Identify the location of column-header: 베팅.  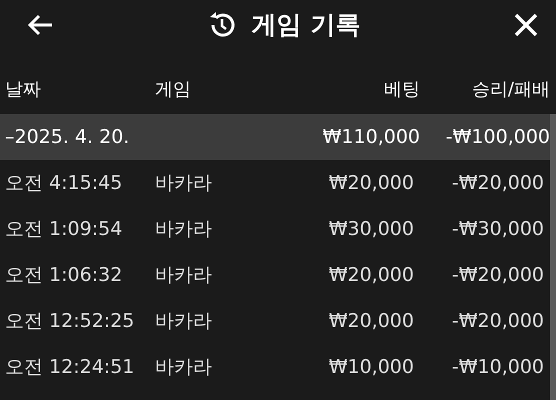
(402, 89).